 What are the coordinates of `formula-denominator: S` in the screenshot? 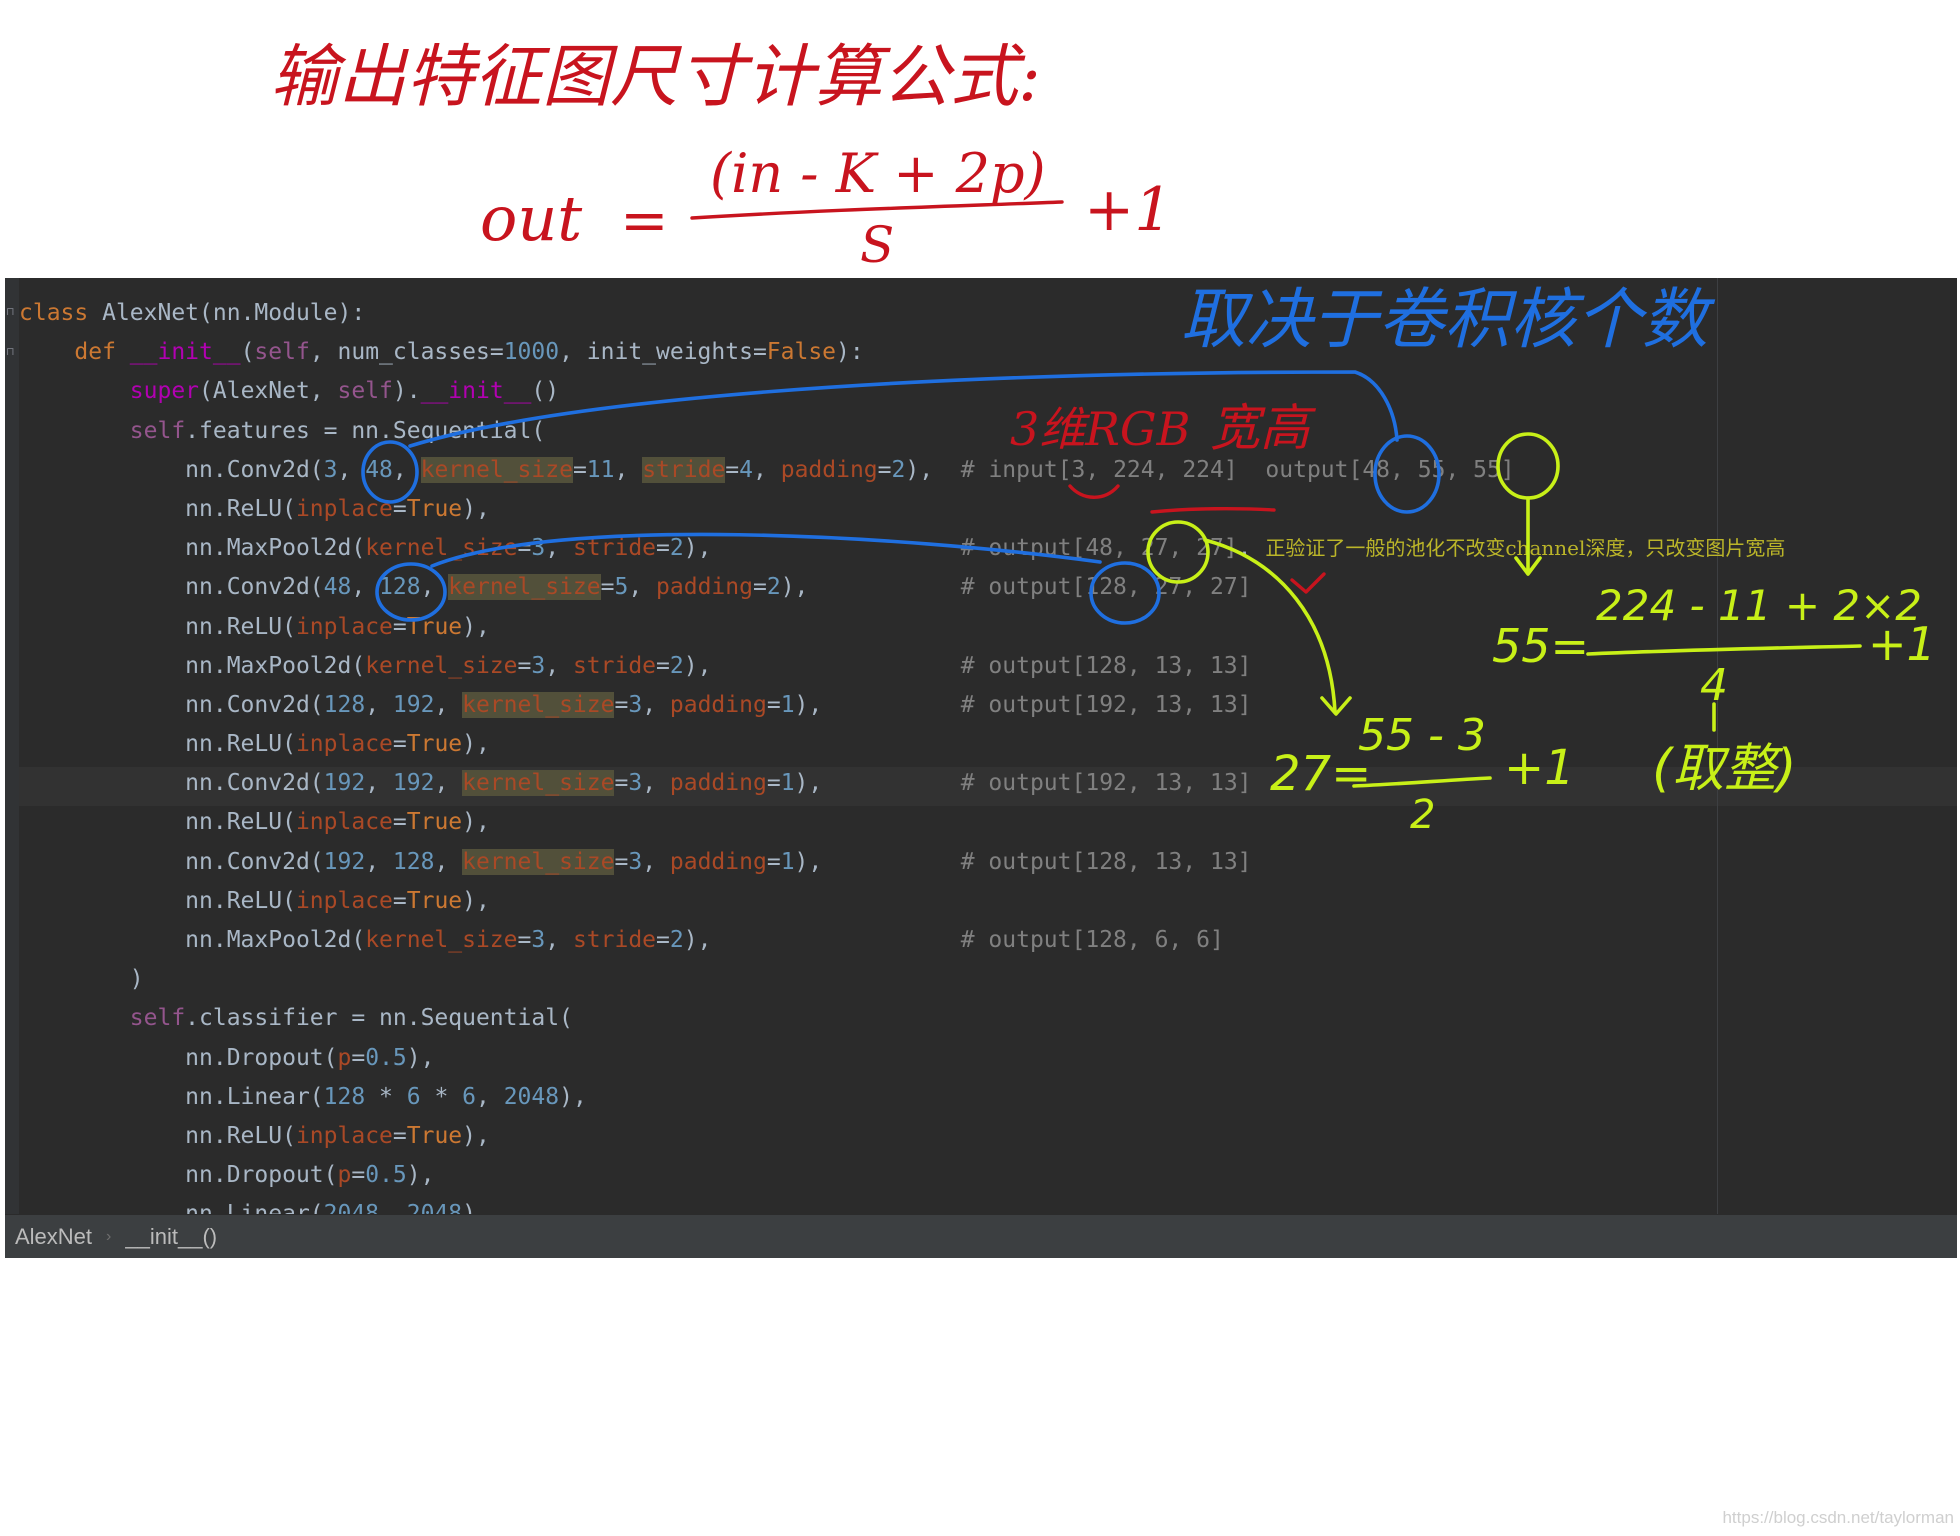 It's located at (877, 245).